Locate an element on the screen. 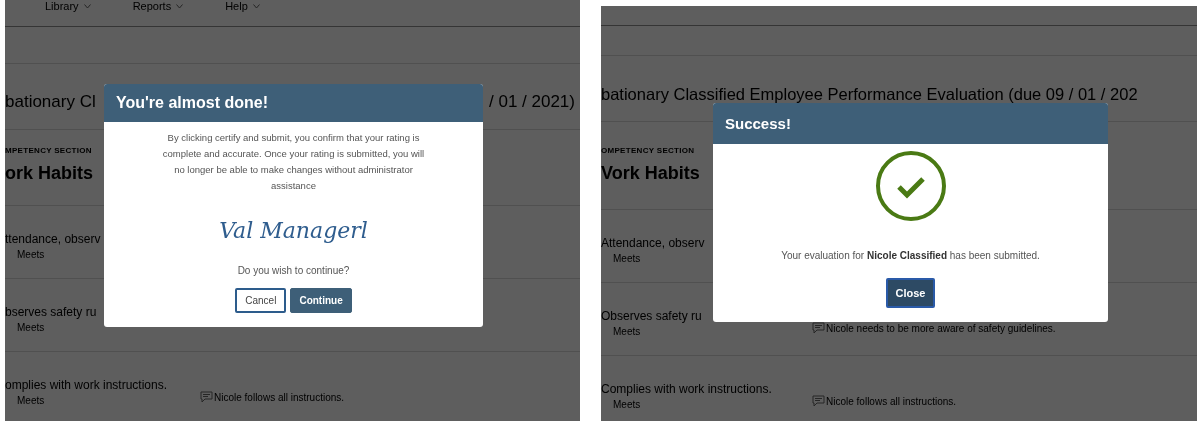 This screenshot has height=421, width=1197. page-title: bationary Cl is located at coordinates (50, 102).